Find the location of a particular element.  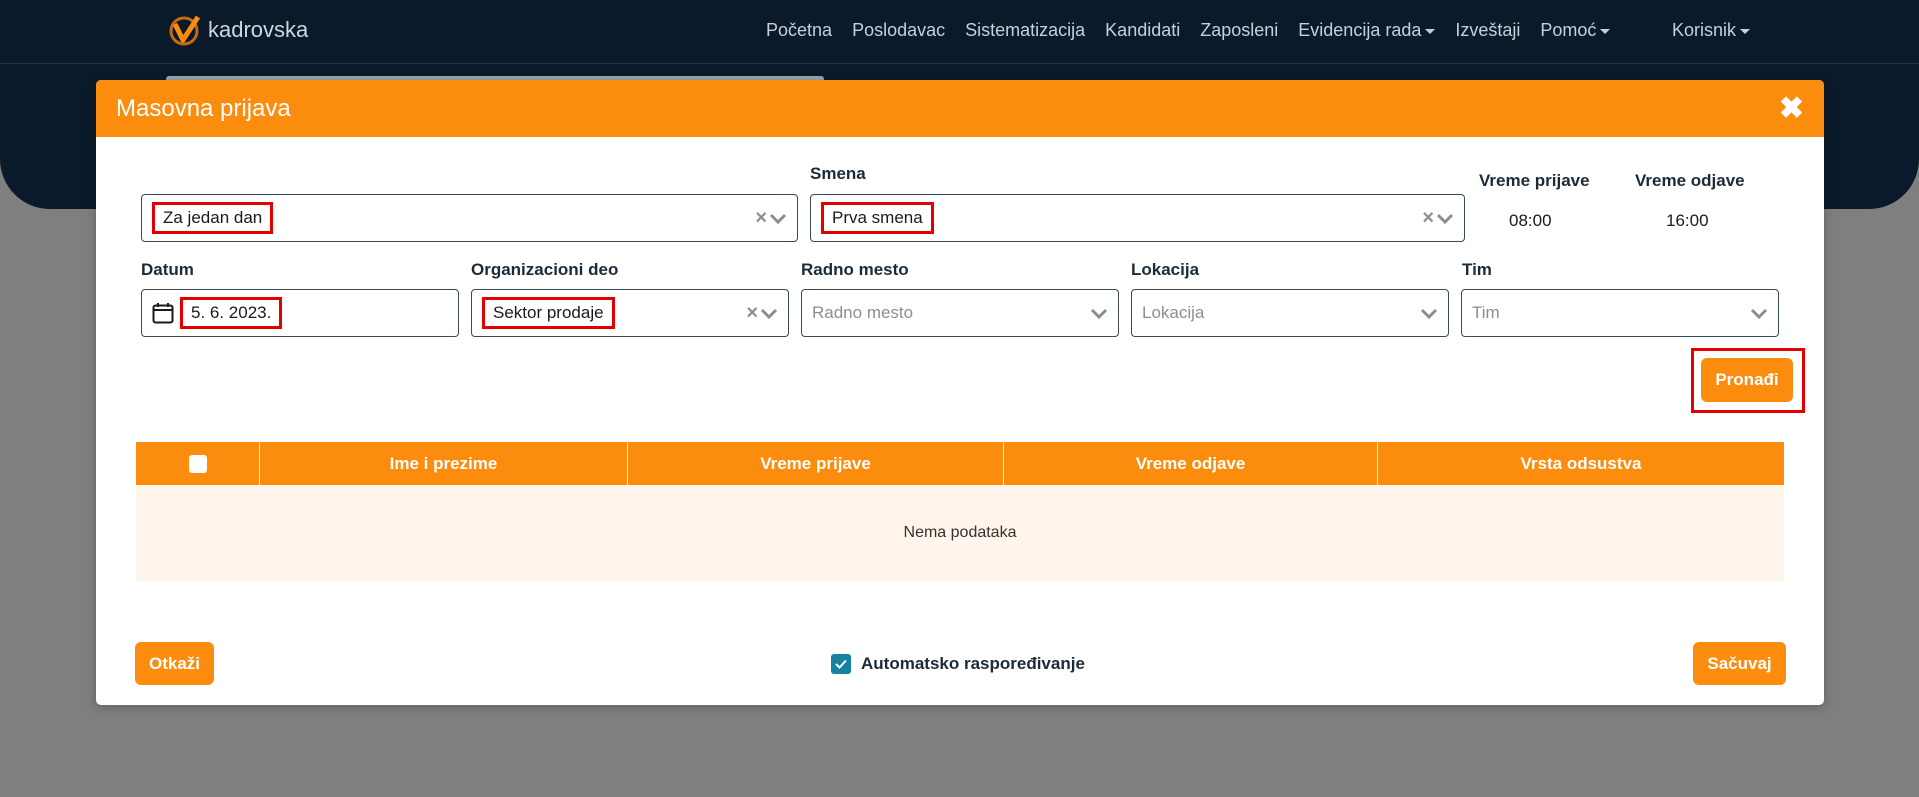

nav-izvestaji: Izveštaji is located at coordinates (1487, 30).